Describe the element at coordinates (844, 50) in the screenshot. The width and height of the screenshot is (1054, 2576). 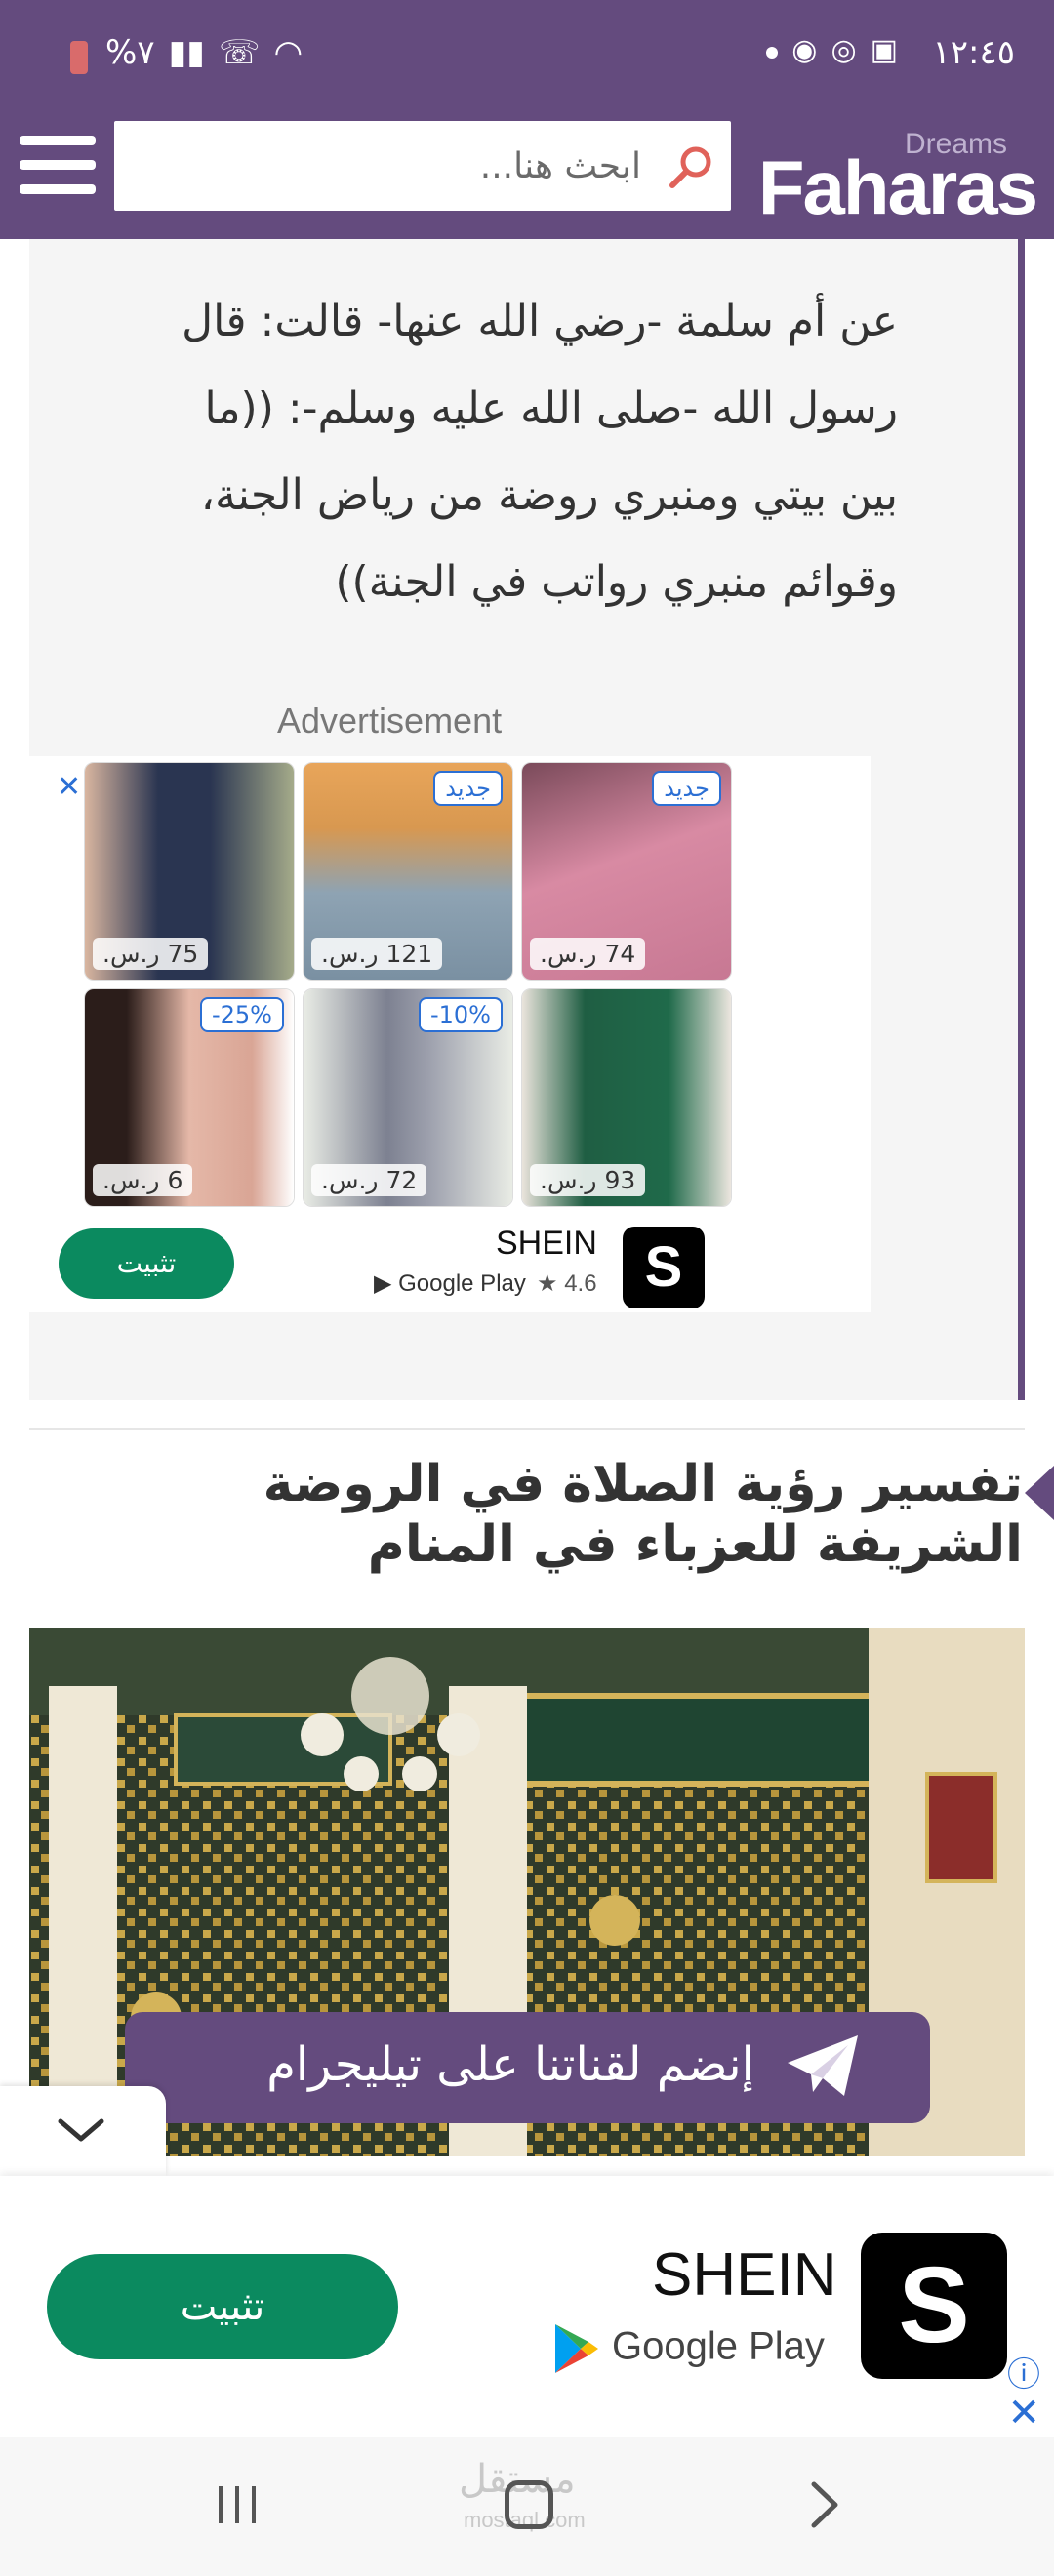
I see `whatsapp-icon: ◎` at that location.